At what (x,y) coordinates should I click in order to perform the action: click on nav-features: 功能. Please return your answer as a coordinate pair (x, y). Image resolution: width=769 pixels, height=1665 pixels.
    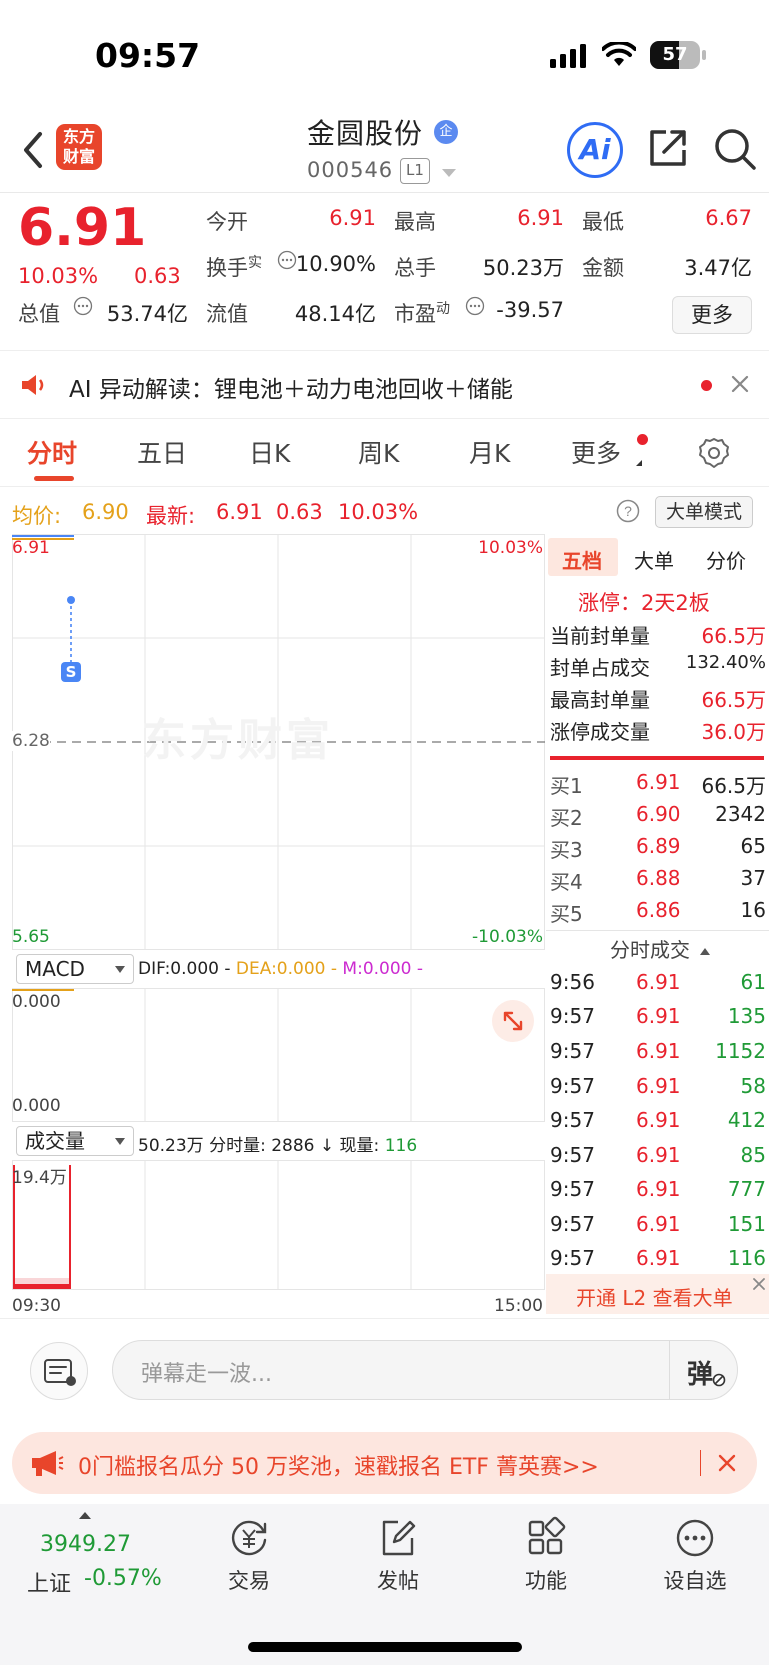
    Looking at the image, I should click on (546, 1555).